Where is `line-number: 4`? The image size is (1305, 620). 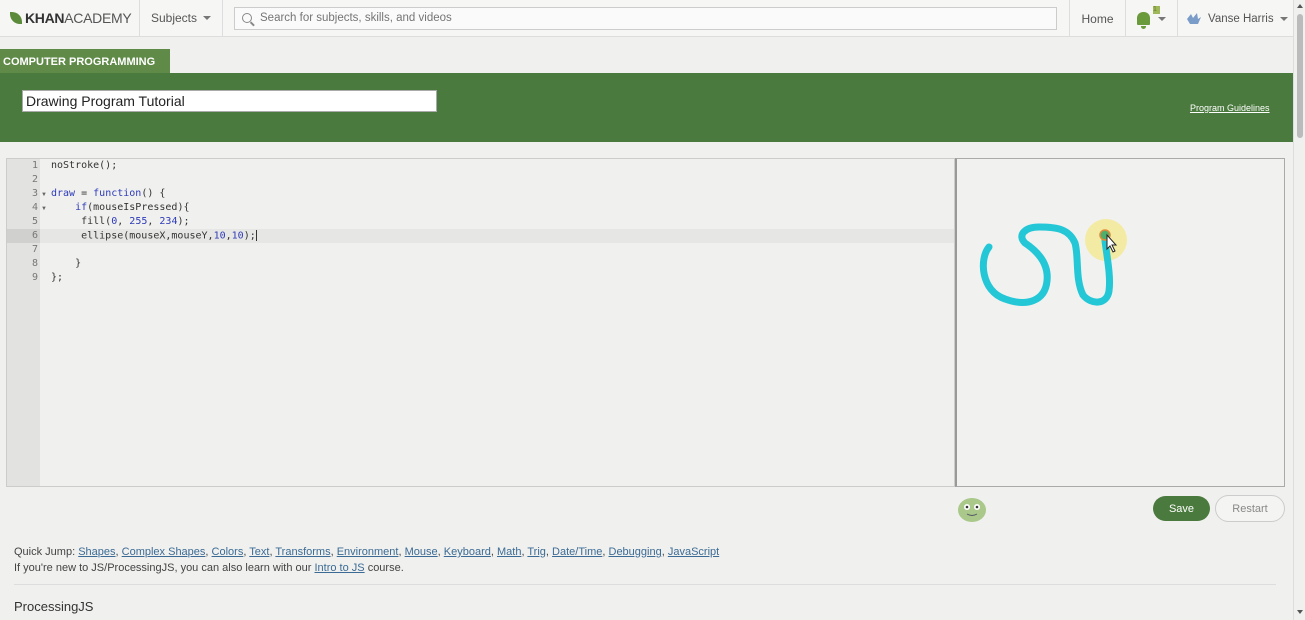 line-number: 4 is located at coordinates (34, 207).